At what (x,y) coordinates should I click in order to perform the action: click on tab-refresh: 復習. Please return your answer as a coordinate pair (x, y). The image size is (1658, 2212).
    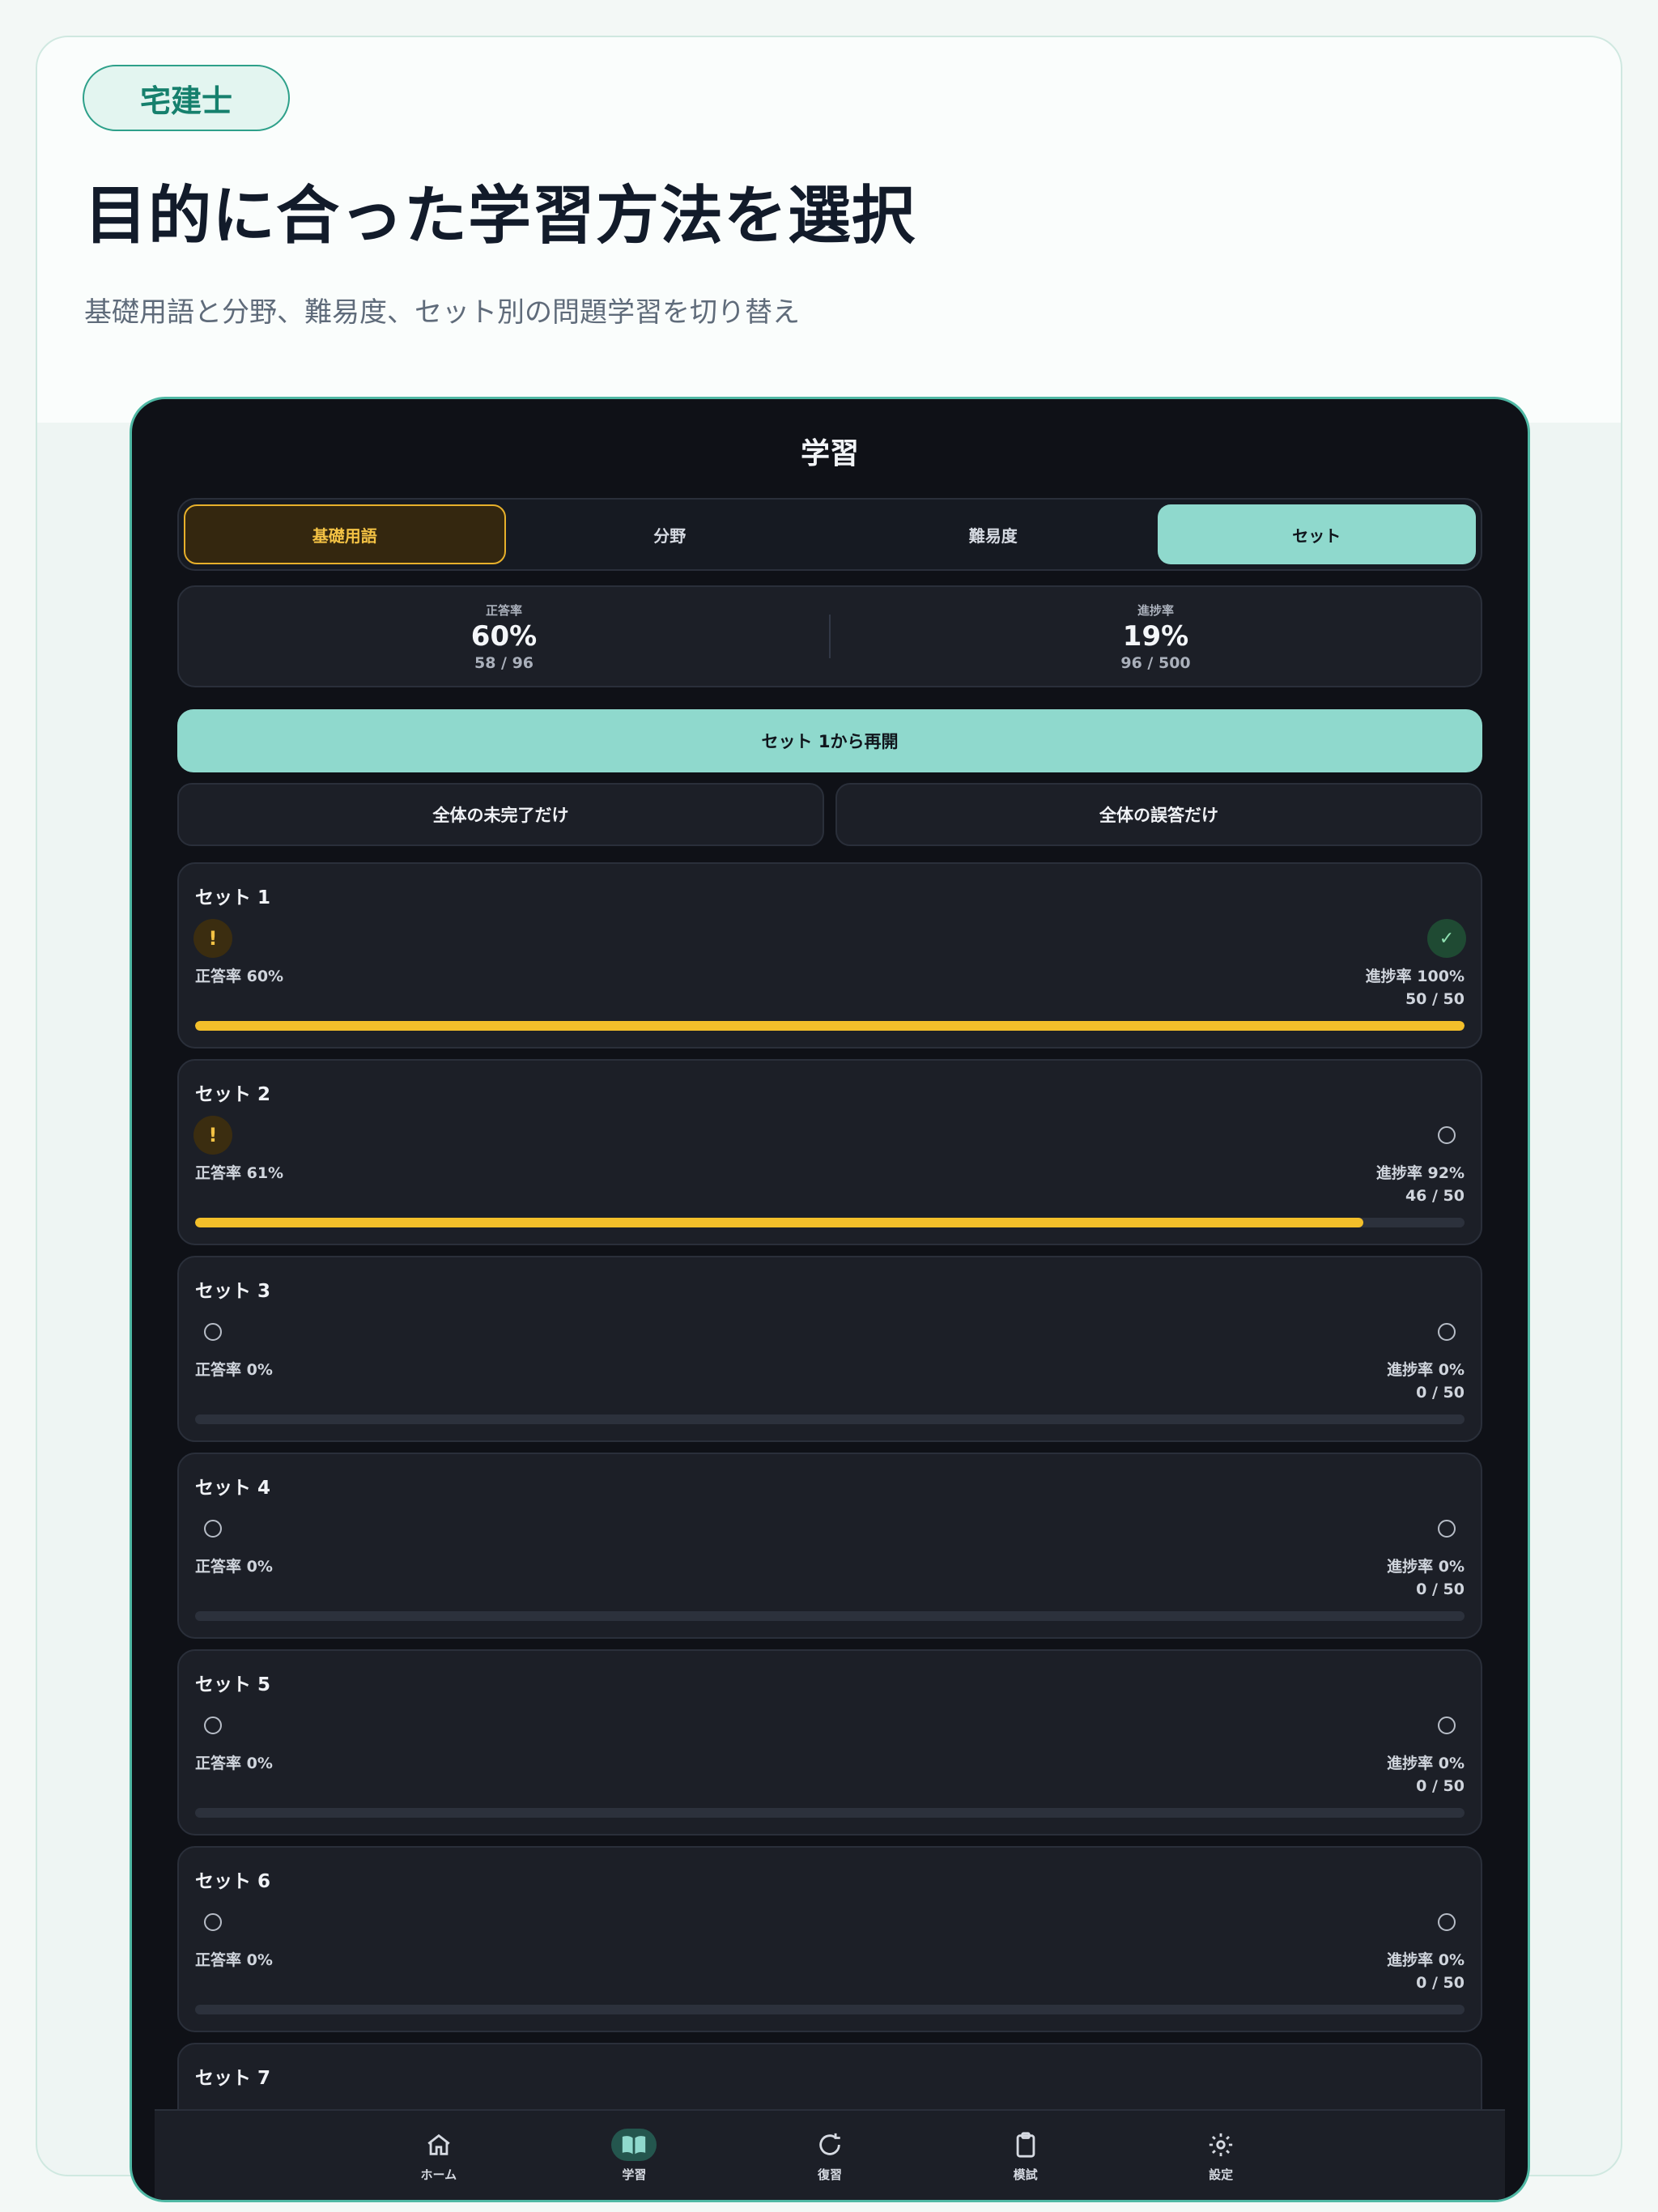
    Looking at the image, I should click on (830, 2155).